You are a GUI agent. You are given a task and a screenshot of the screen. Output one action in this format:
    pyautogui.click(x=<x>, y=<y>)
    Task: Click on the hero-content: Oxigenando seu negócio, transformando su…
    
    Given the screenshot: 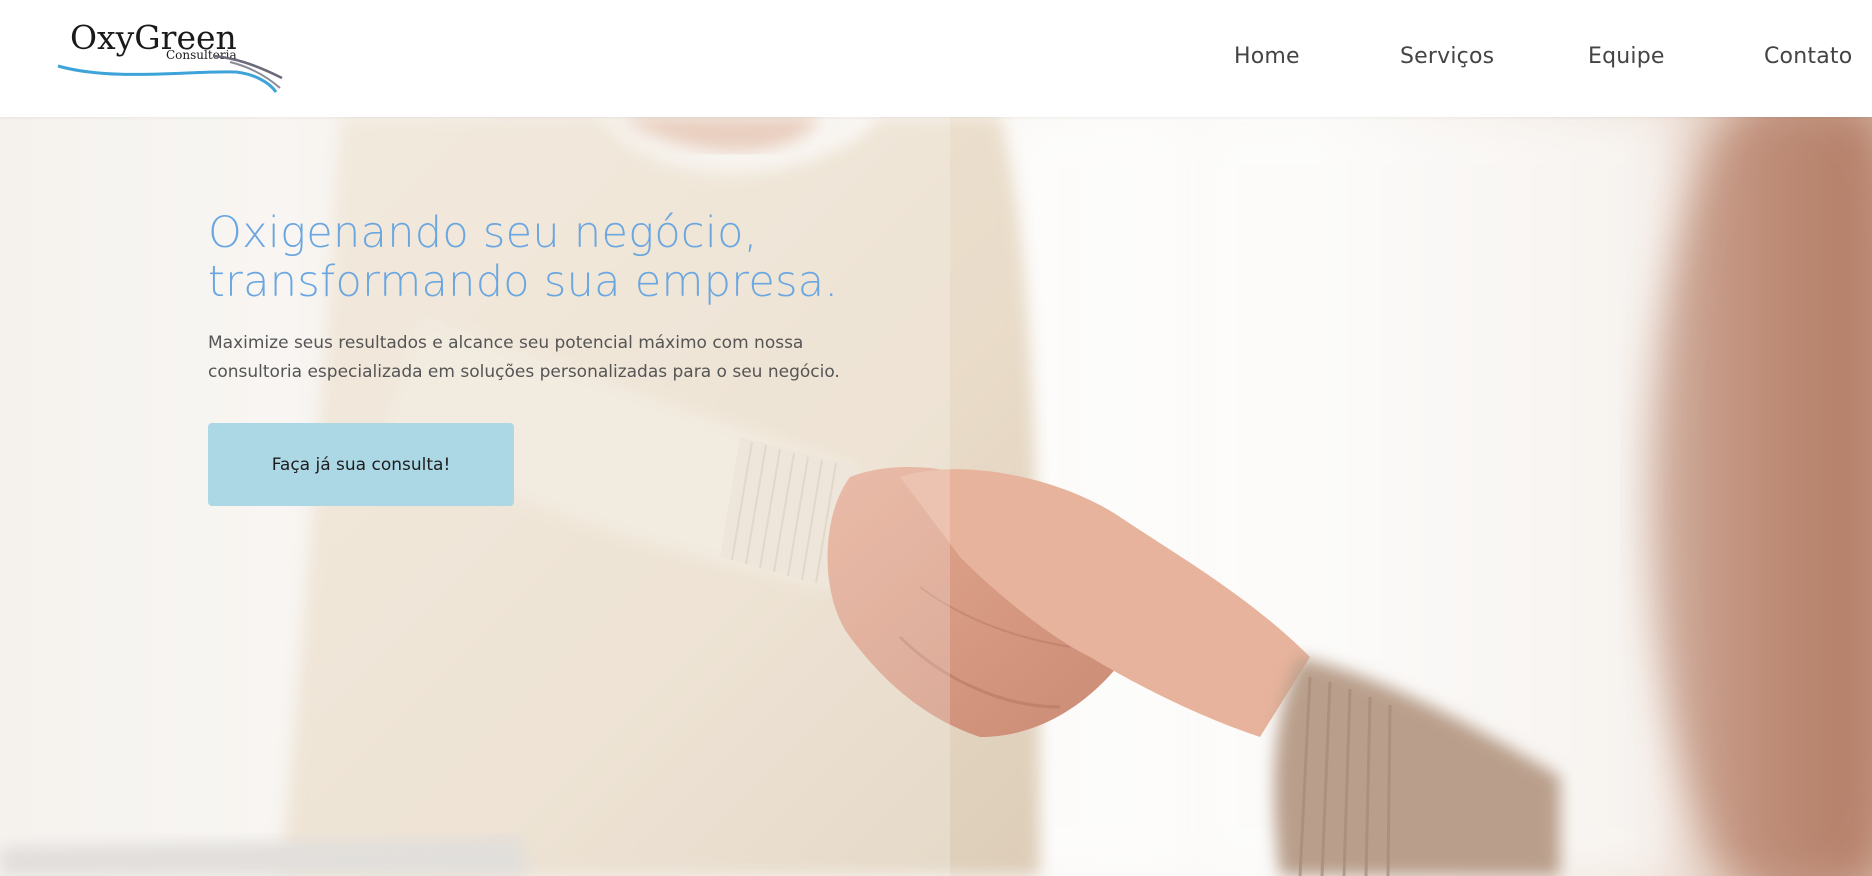 What is the action you would take?
    pyautogui.click(x=558, y=357)
    